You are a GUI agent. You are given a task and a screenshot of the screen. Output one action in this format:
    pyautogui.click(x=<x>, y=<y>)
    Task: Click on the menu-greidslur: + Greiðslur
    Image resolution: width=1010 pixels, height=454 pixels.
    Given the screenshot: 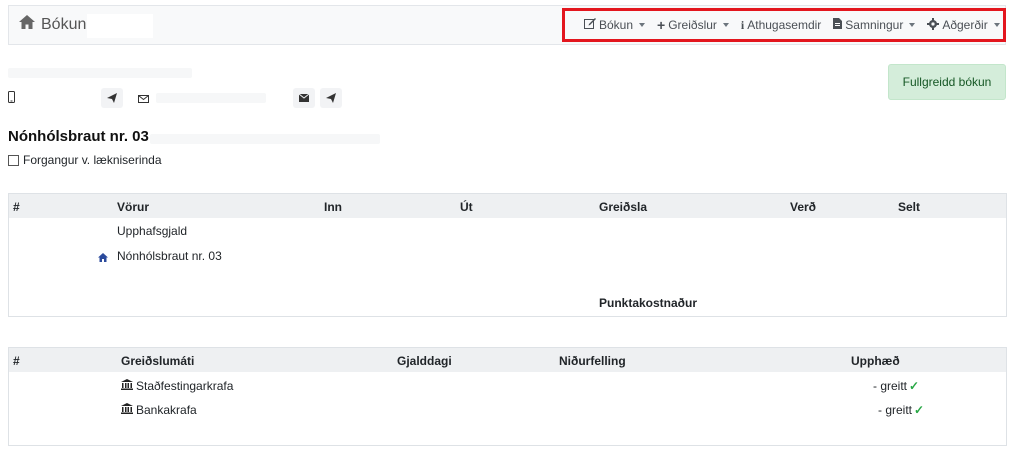 What is the action you would take?
    pyautogui.click(x=693, y=25)
    